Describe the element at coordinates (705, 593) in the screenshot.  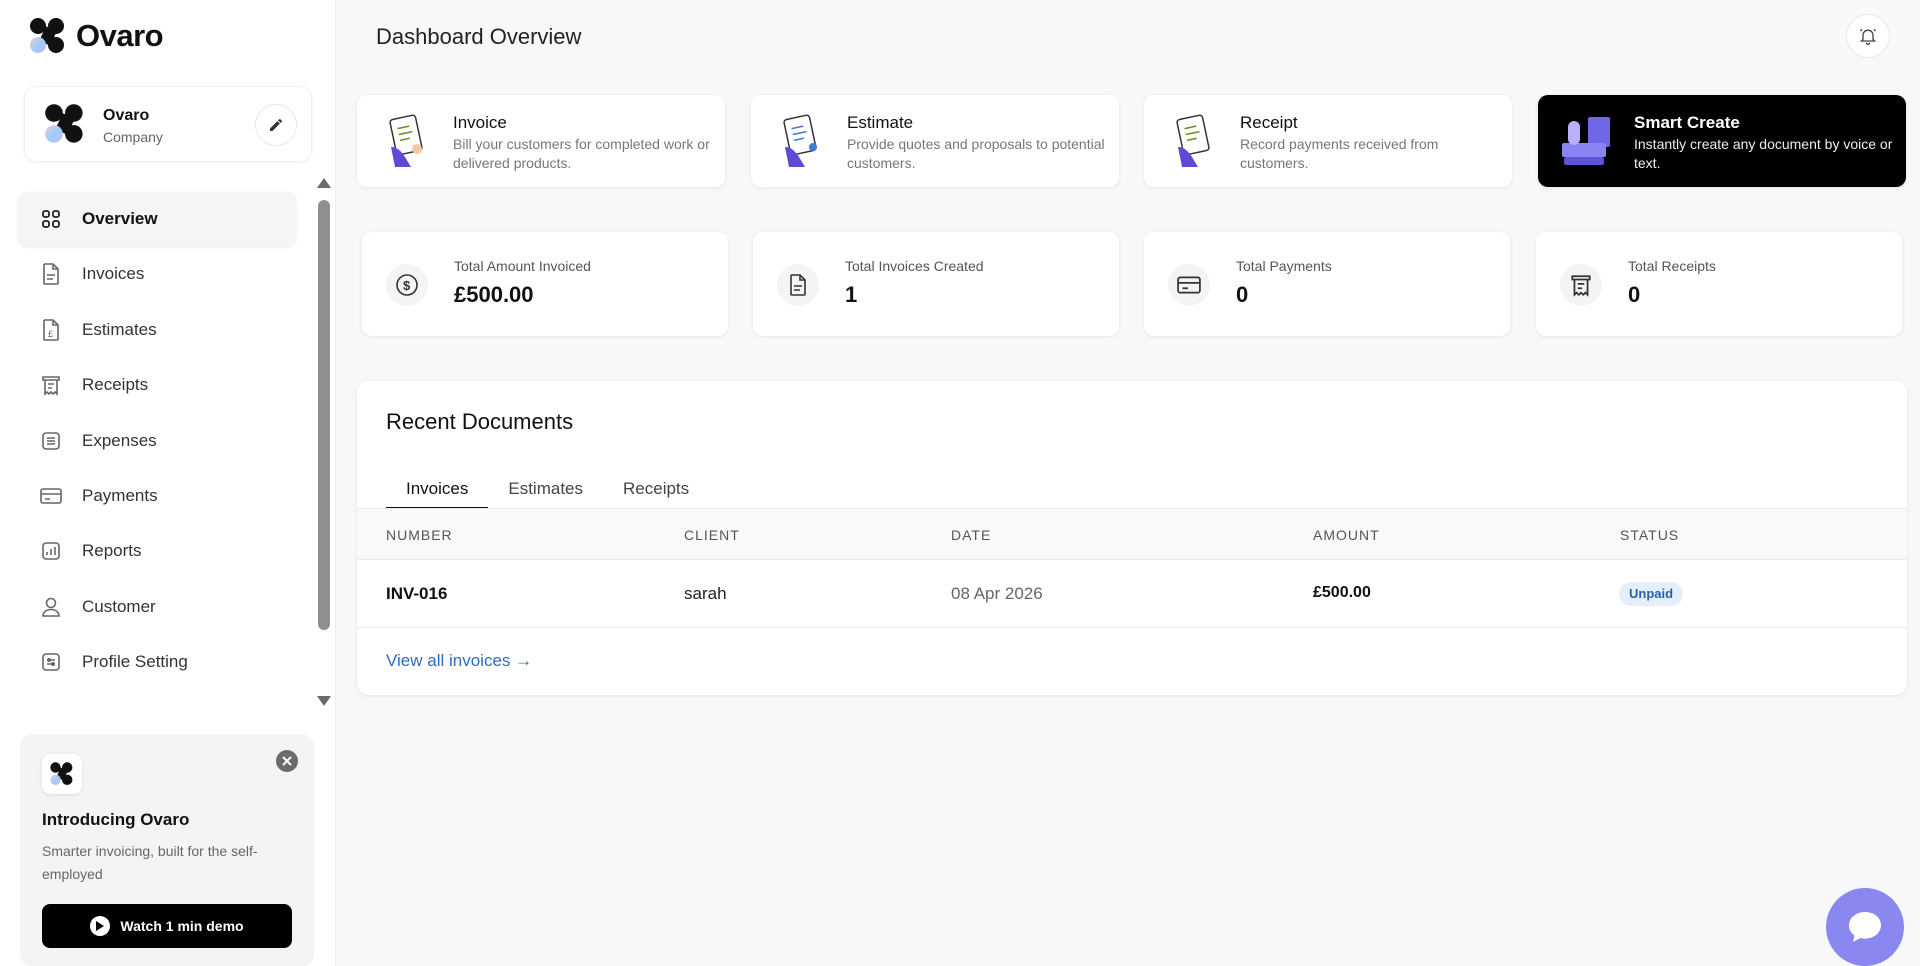
I see `invoice-client: sarah` at that location.